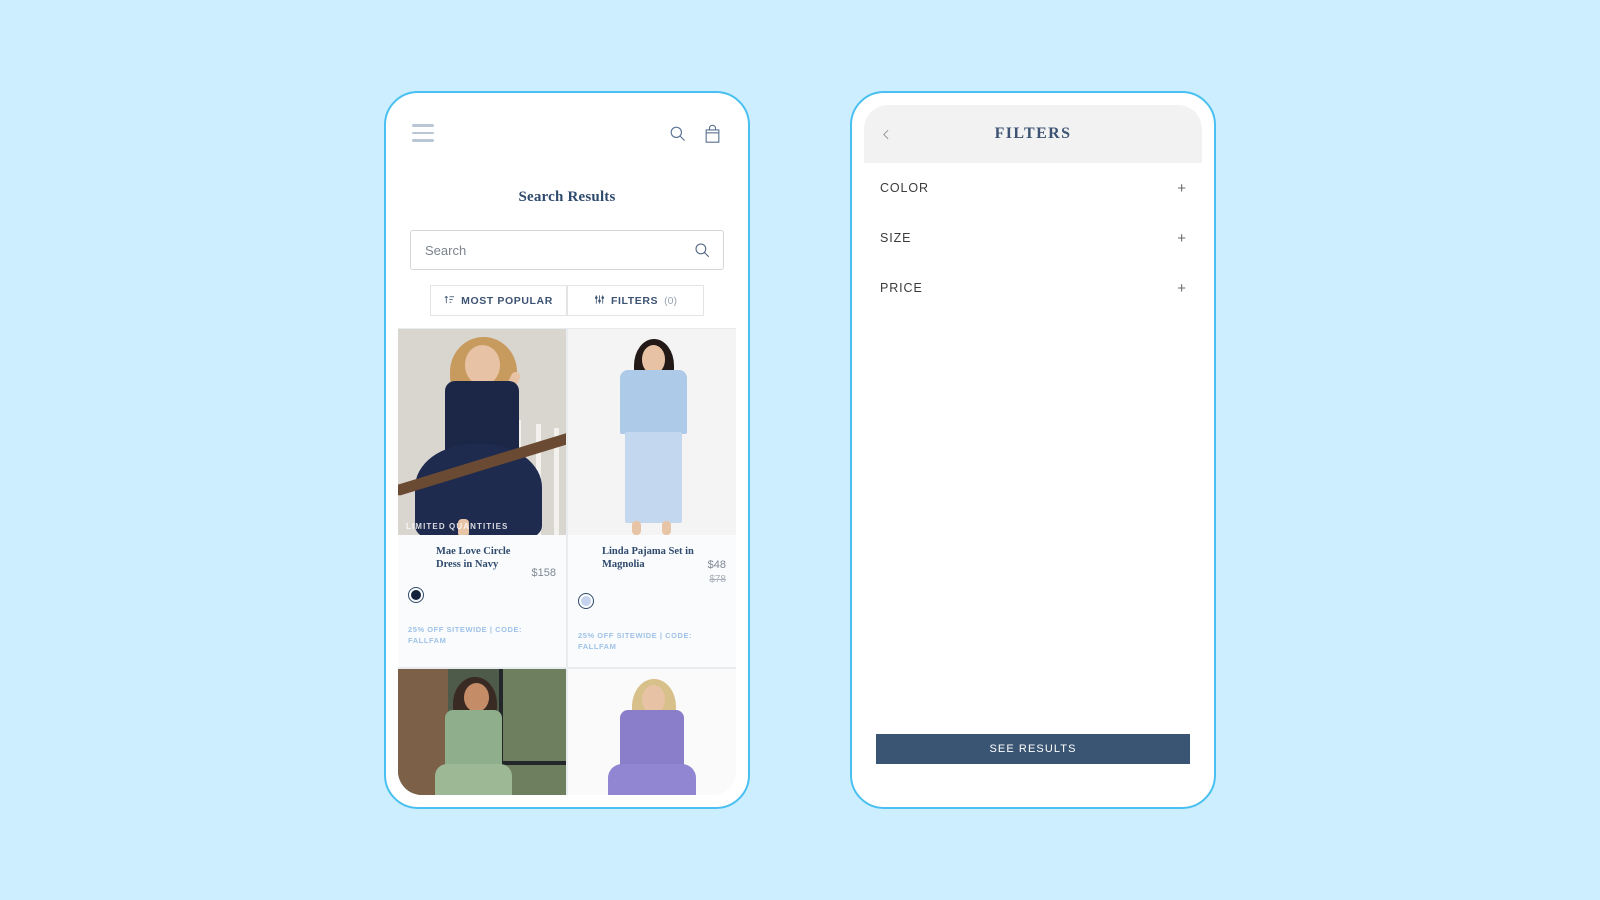 The height and width of the screenshot is (900, 1600). I want to click on search-box, so click(567, 250).